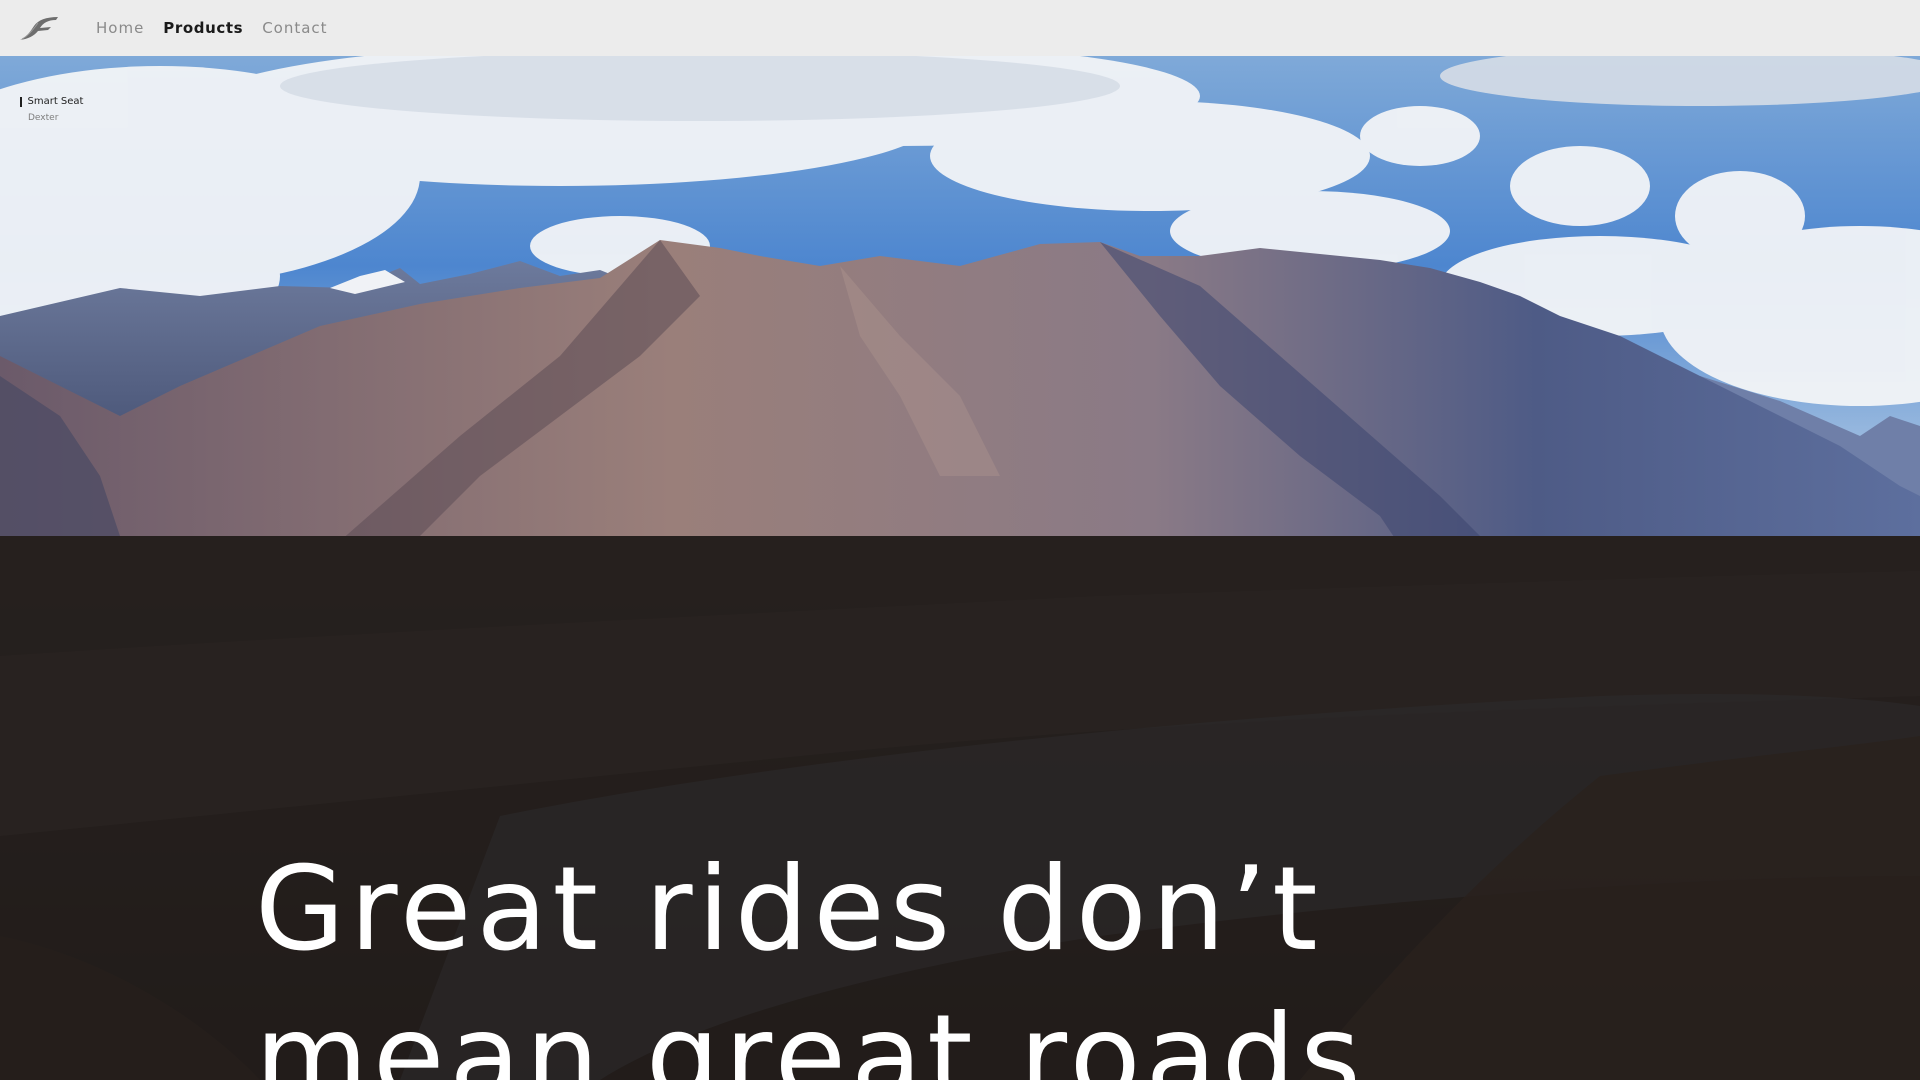  Describe the element at coordinates (203, 28) in the screenshot. I see `nav-products-link: Products` at that location.